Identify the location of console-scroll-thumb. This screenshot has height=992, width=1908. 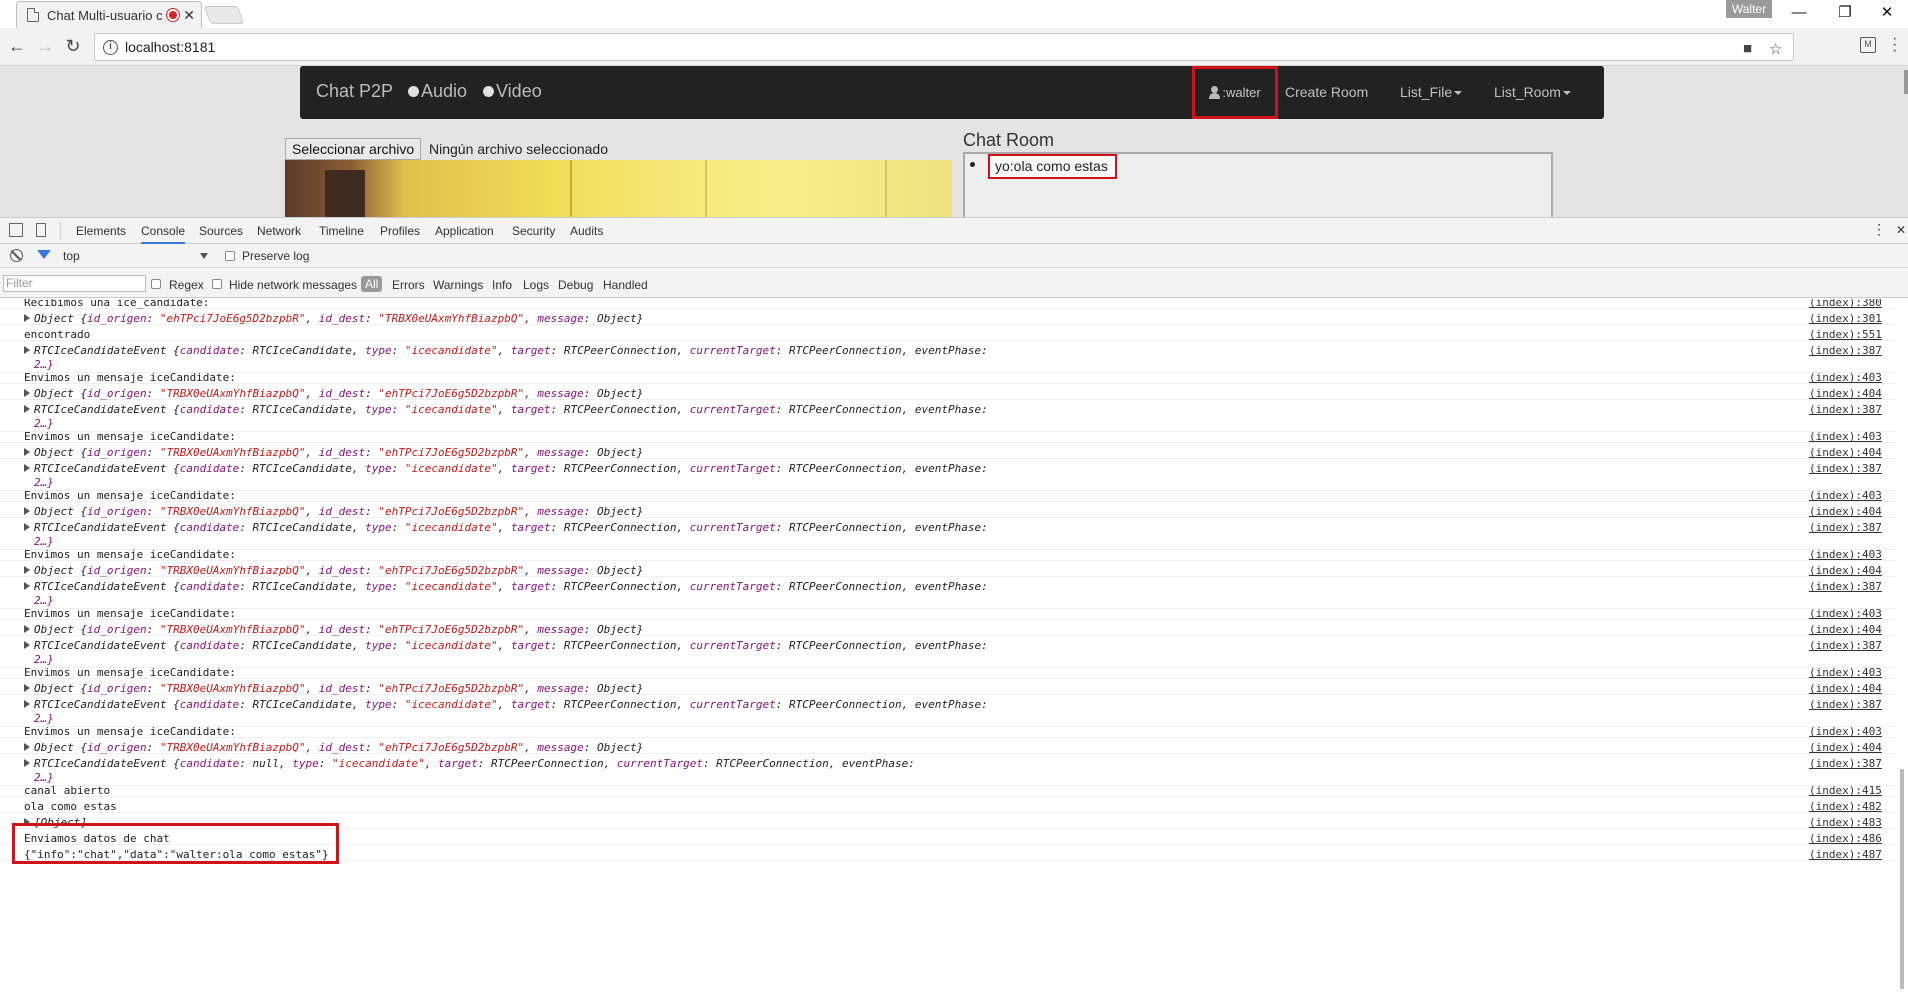
(1902, 879).